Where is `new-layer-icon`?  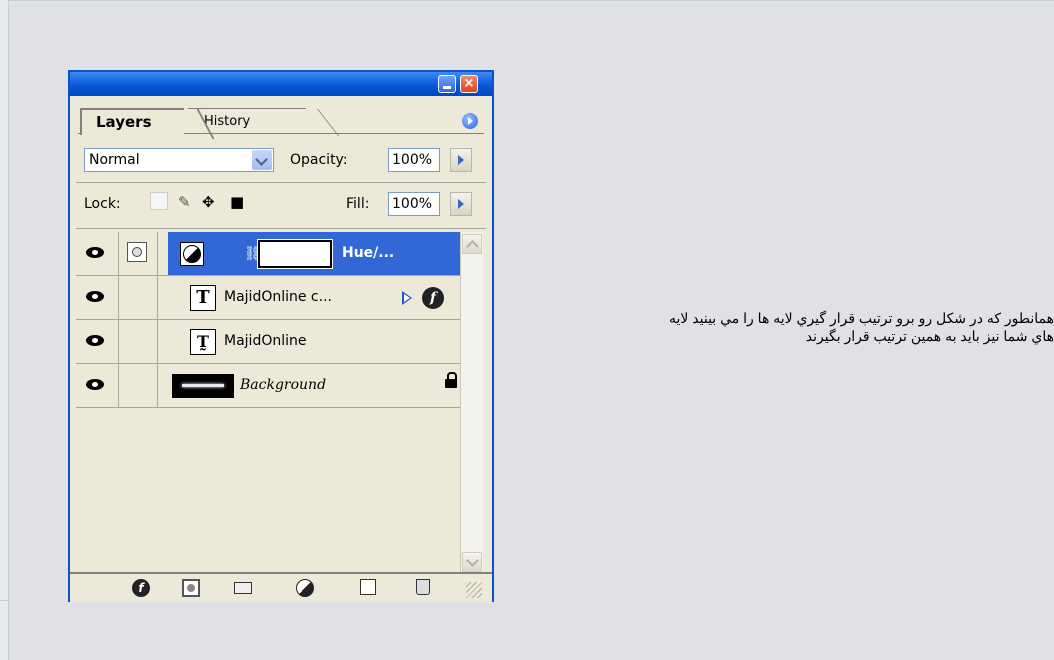
new-layer-icon is located at coordinates (368, 587).